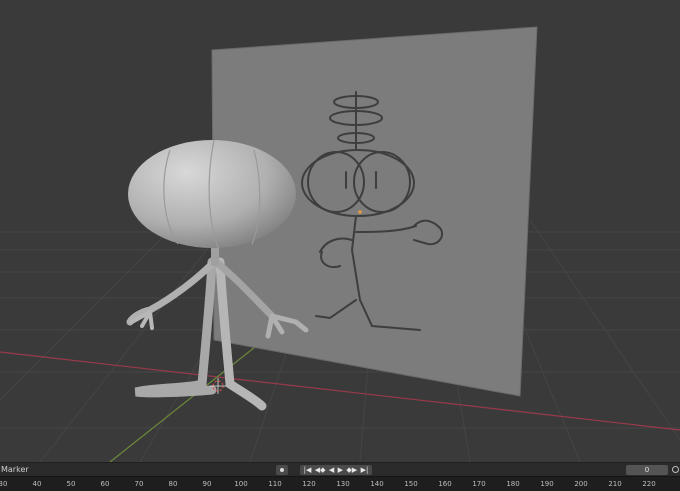 This screenshot has height=491, width=680. I want to click on ruler-tick: 150, so click(411, 484).